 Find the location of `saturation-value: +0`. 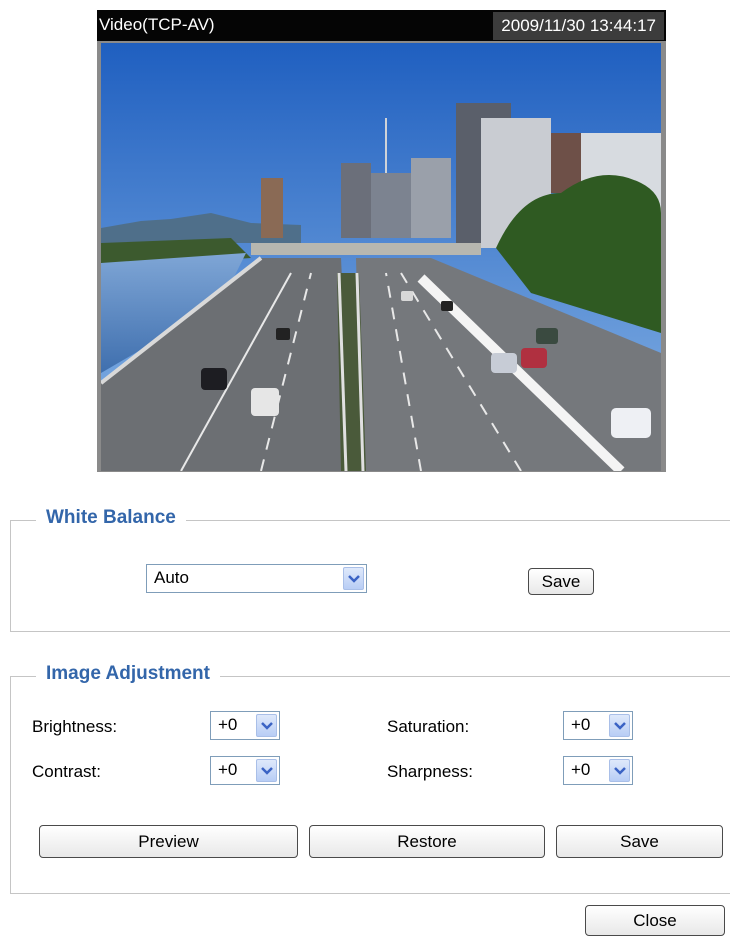

saturation-value: +0 is located at coordinates (581, 724).